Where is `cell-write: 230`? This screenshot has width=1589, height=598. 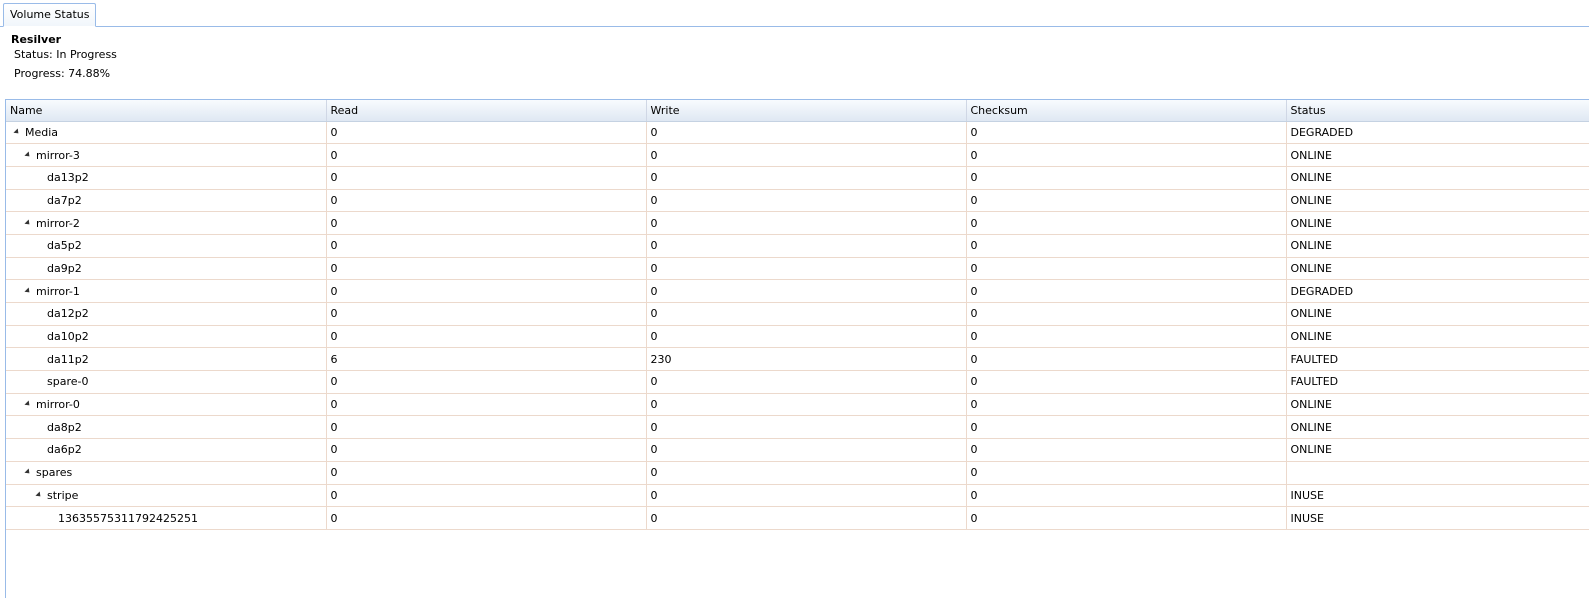 cell-write: 230 is located at coordinates (806, 359).